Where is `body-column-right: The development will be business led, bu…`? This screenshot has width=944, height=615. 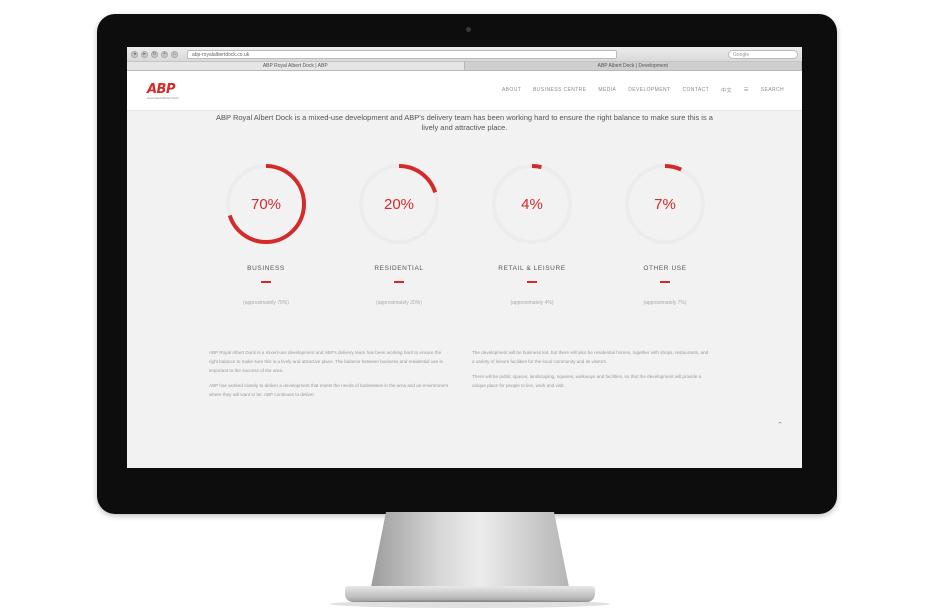
body-column-right: The development will be business led, bu… is located at coordinates (592, 372).